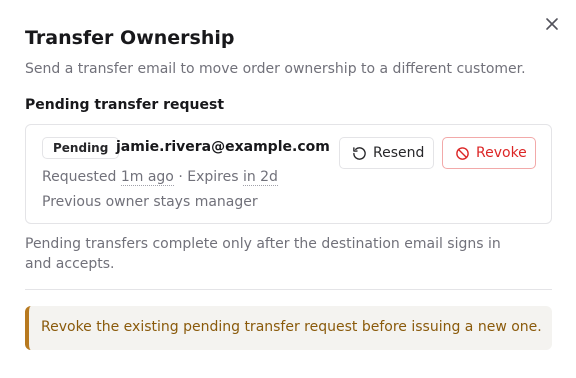 Image resolution: width=576 pixels, height=378 pixels. What do you see at coordinates (288, 289) in the screenshot?
I see `divider` at bounding box center [288, 289].